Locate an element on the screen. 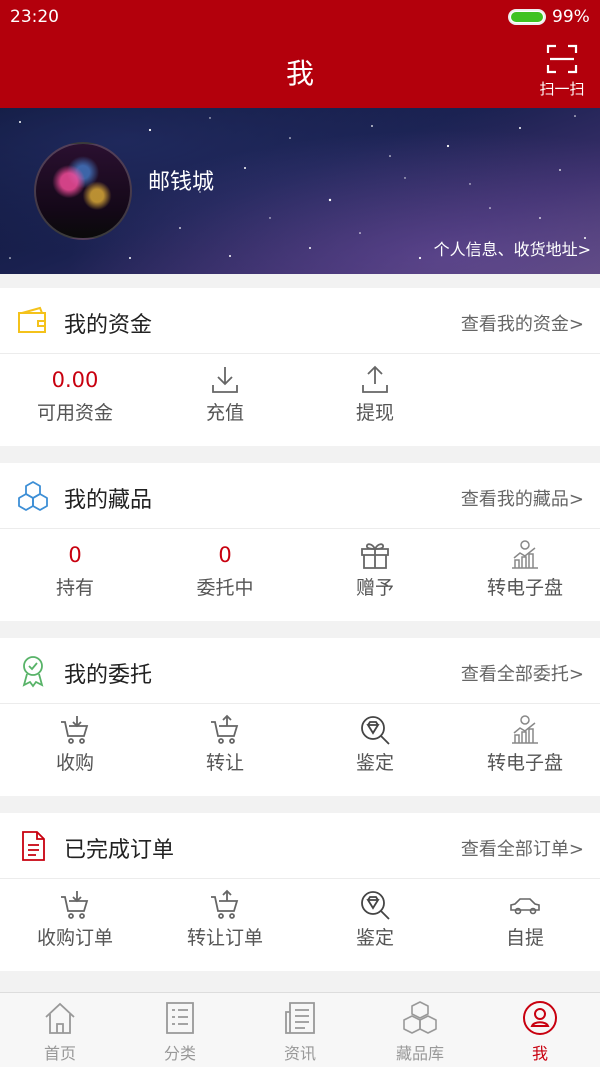 The width and height of the screenshot is (600, 1067). holding-value: 0 is located at coordinates (75, 555).